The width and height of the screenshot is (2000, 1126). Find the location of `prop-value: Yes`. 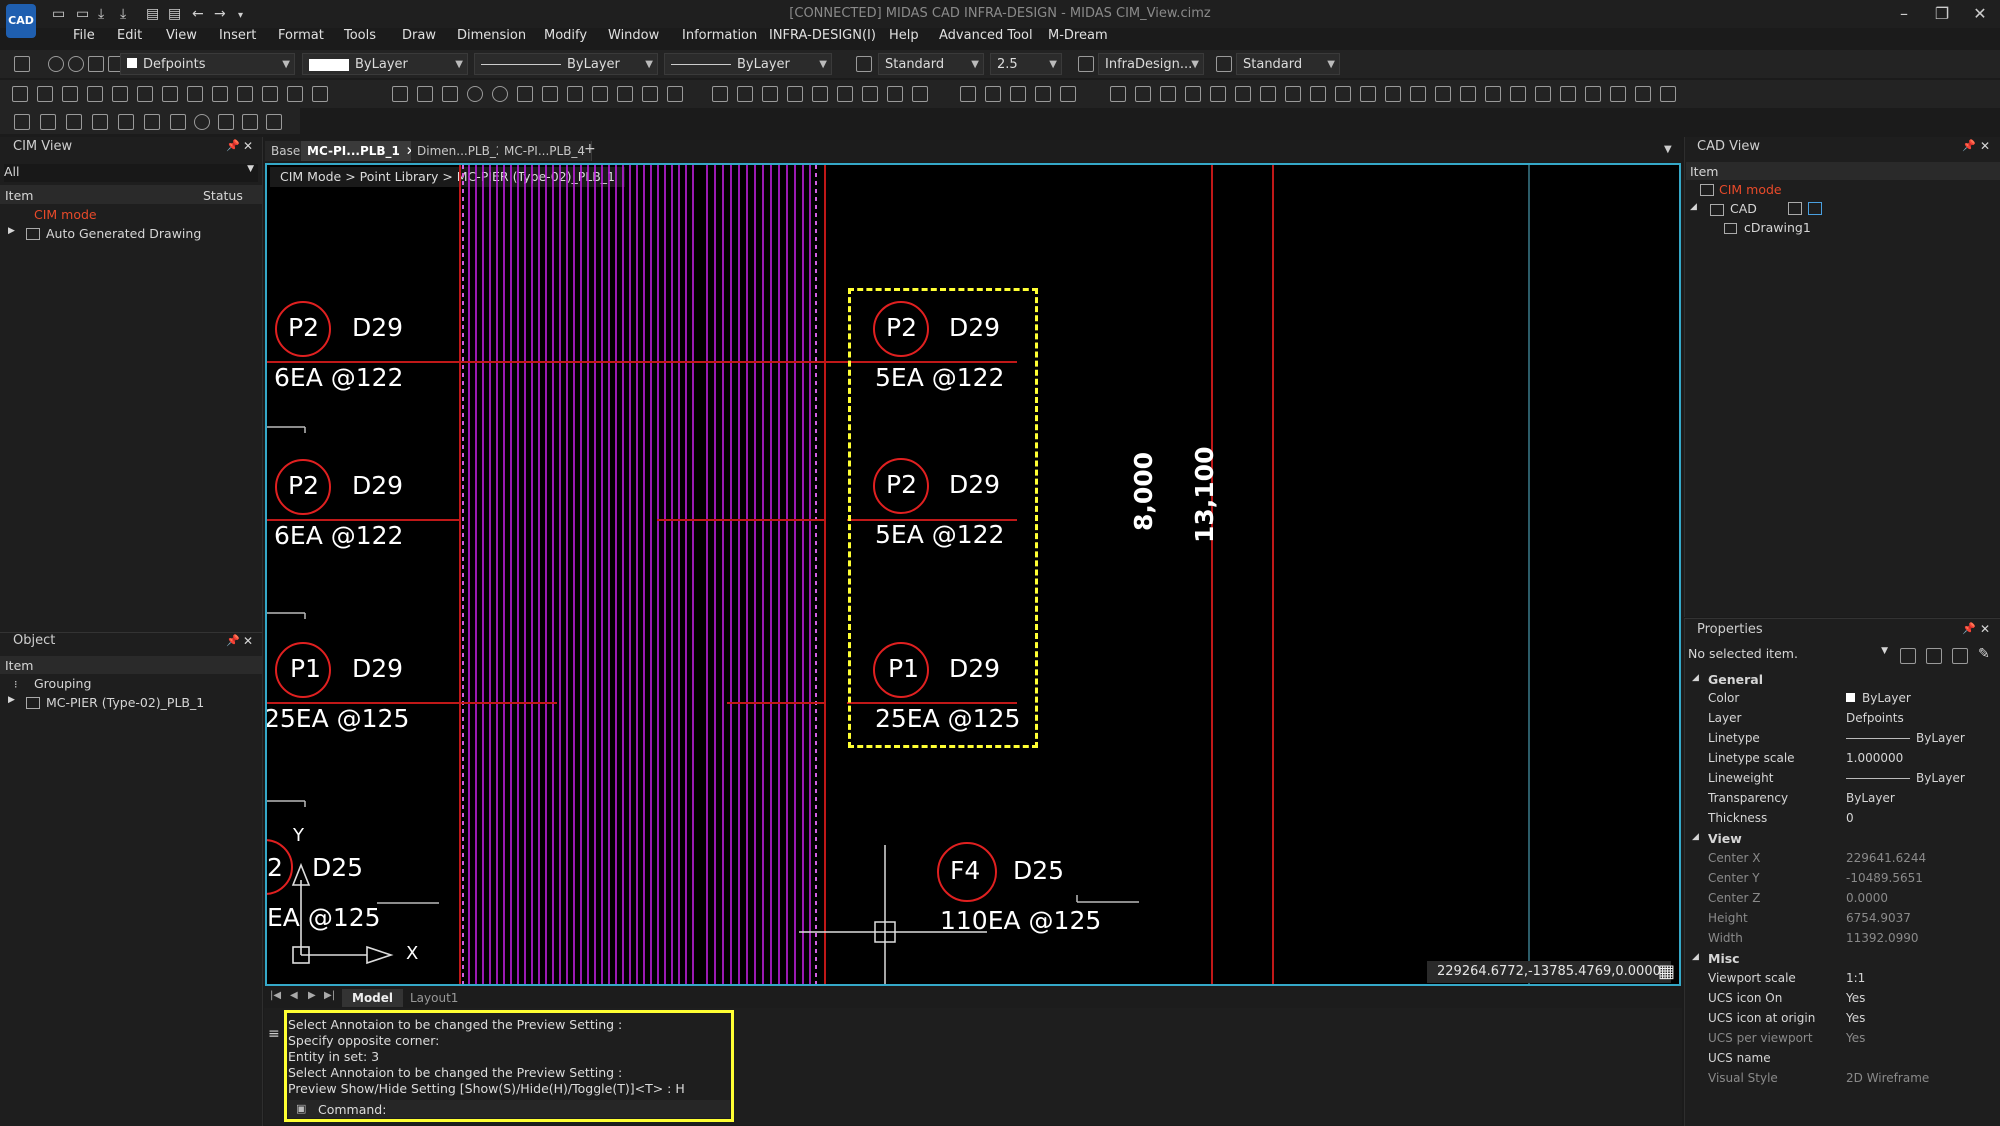

prop-value: Yes is located at coordinates (1855, 1018).